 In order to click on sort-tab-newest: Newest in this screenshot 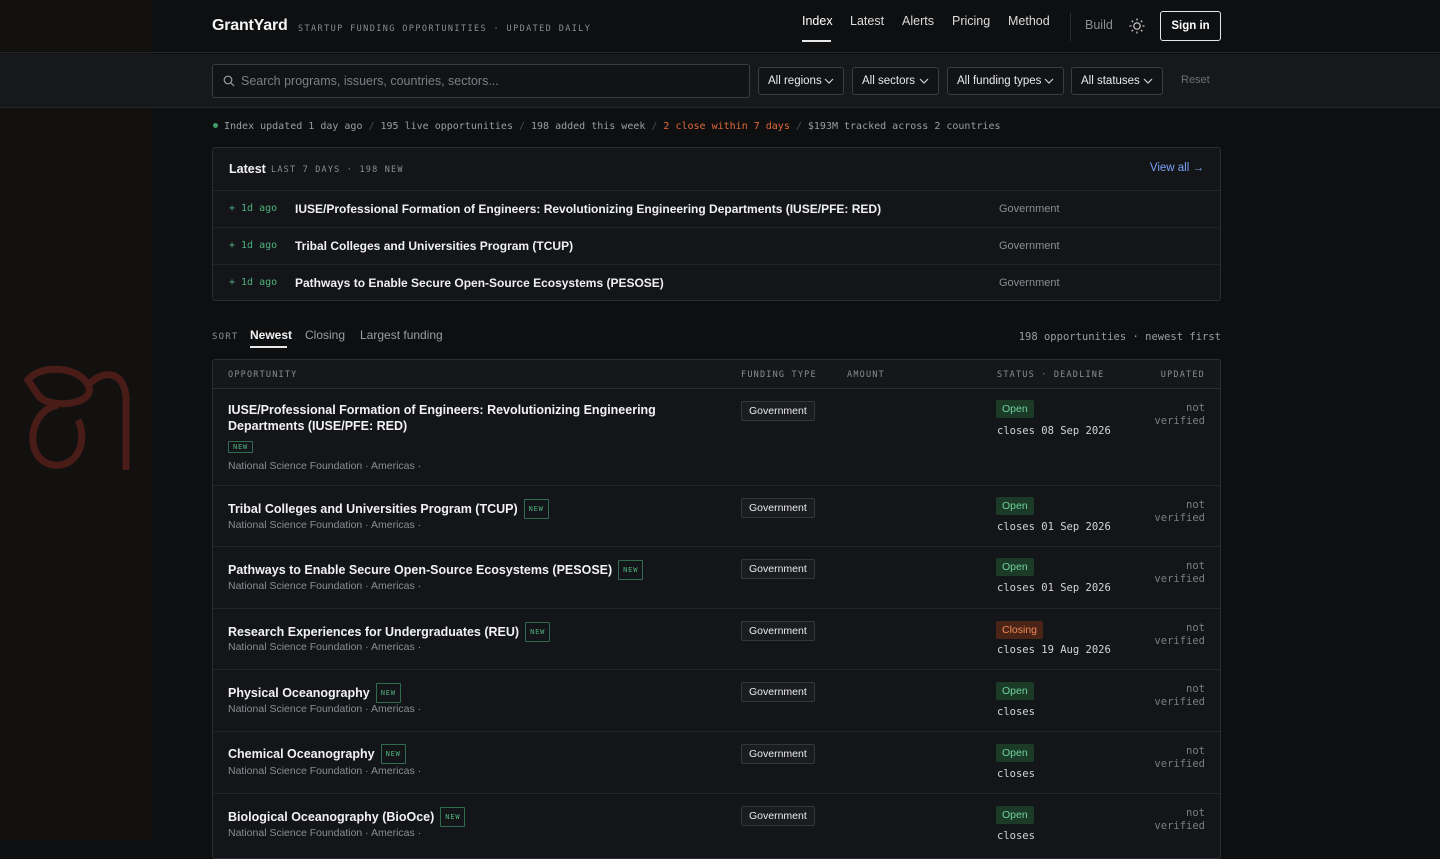, I will do `click(271, 335)`.